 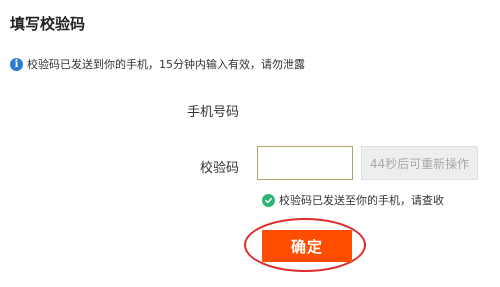 I want to click on sent-tip: 校验码已发送至你的手机，请查收, so click(x=353, y=200).